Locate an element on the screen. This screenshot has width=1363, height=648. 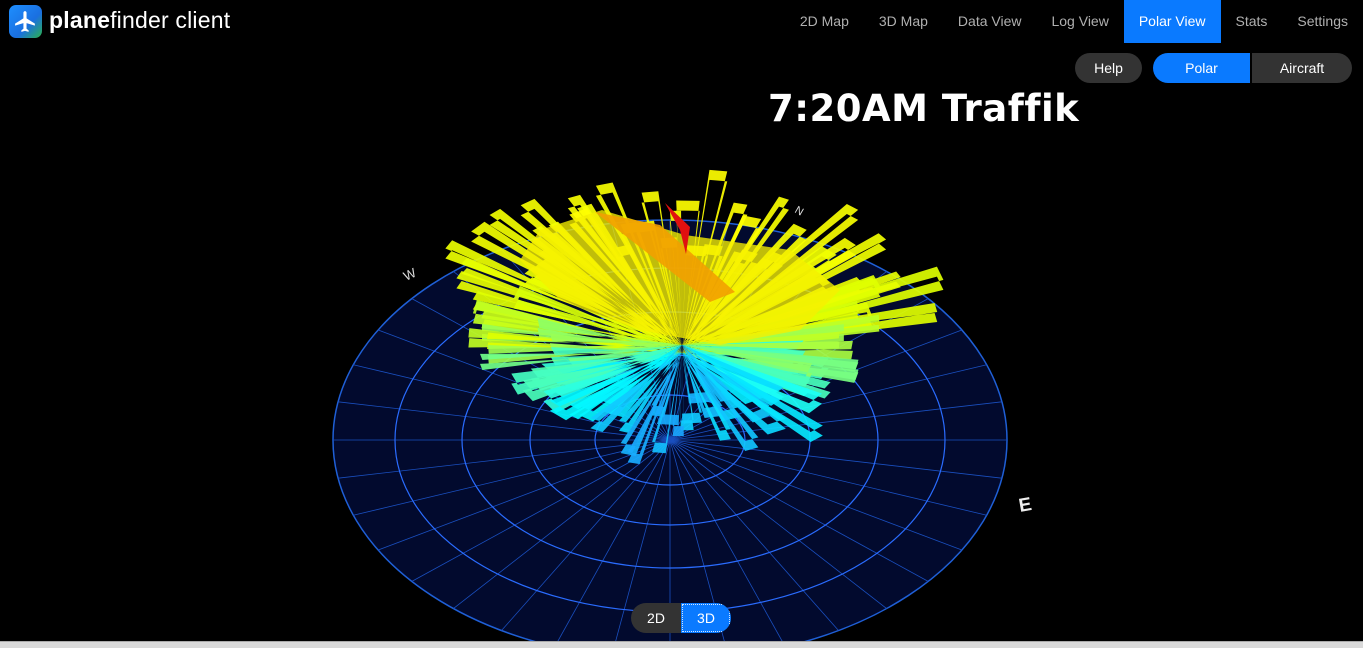
nav-data-view: Data View is located at coordinates (990, 21).